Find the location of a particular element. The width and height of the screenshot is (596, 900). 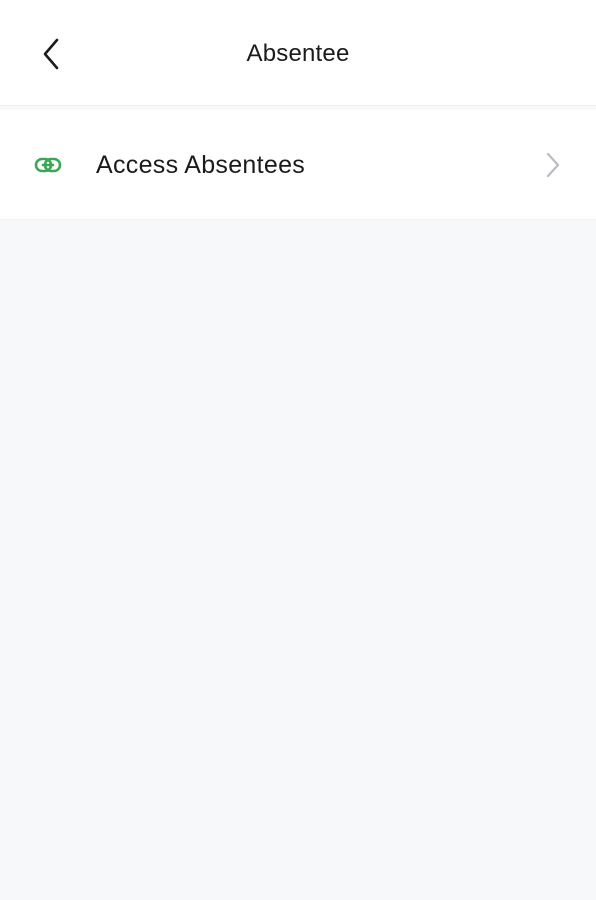

page-title: Absentee is located at coordinates (298, 53).